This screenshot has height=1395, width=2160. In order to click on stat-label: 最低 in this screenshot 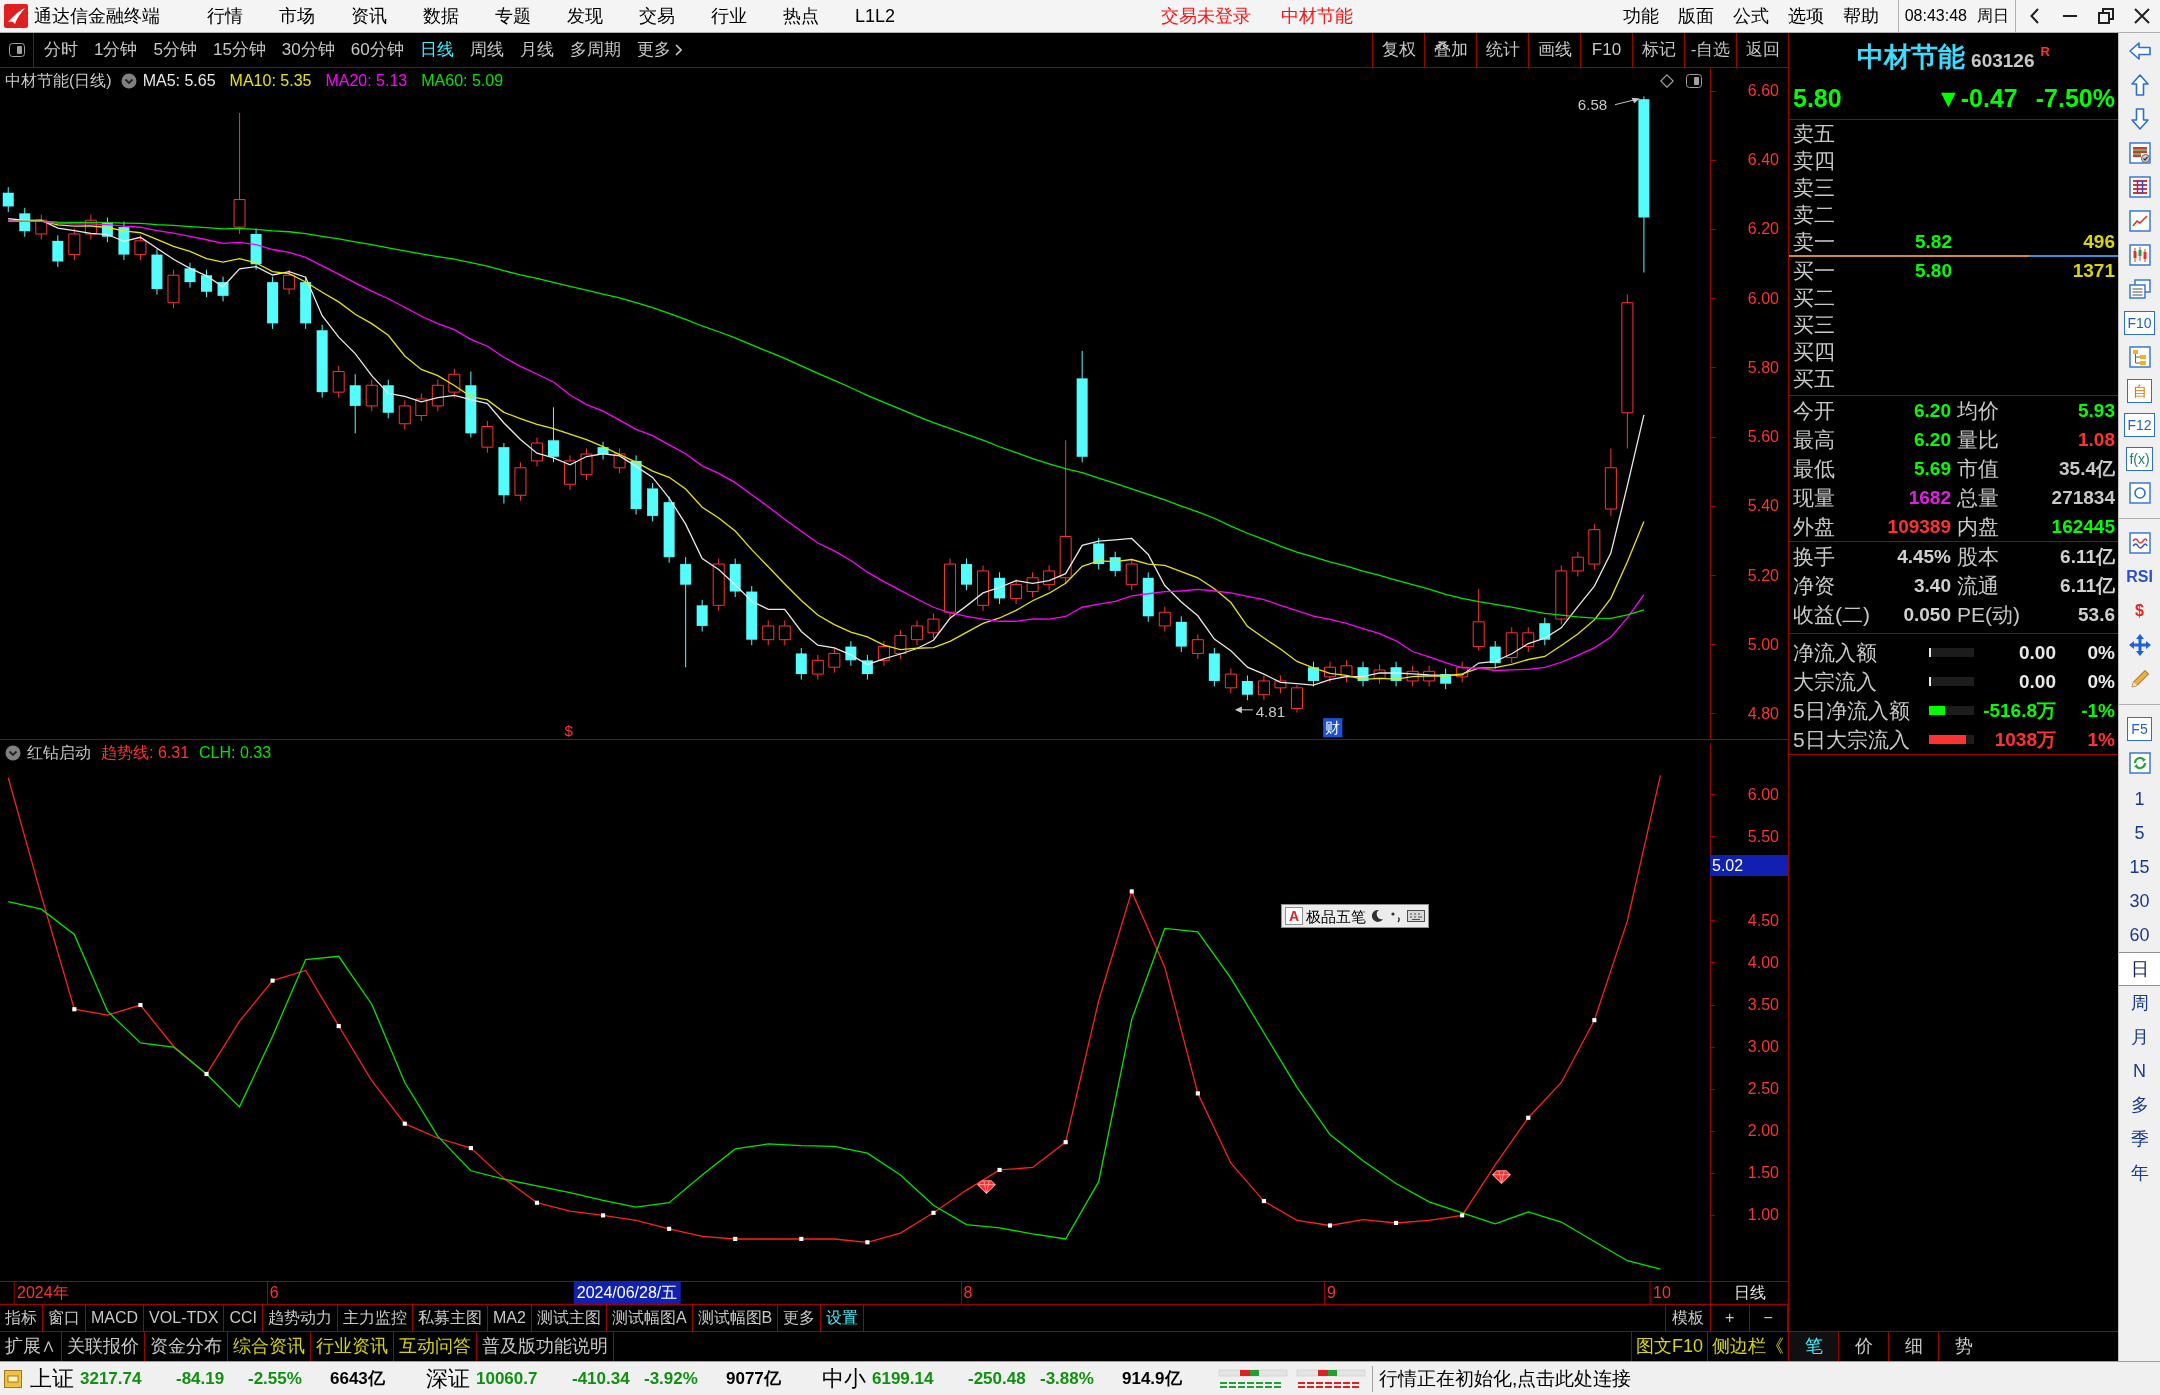, I will do `click(1814, 468)`.